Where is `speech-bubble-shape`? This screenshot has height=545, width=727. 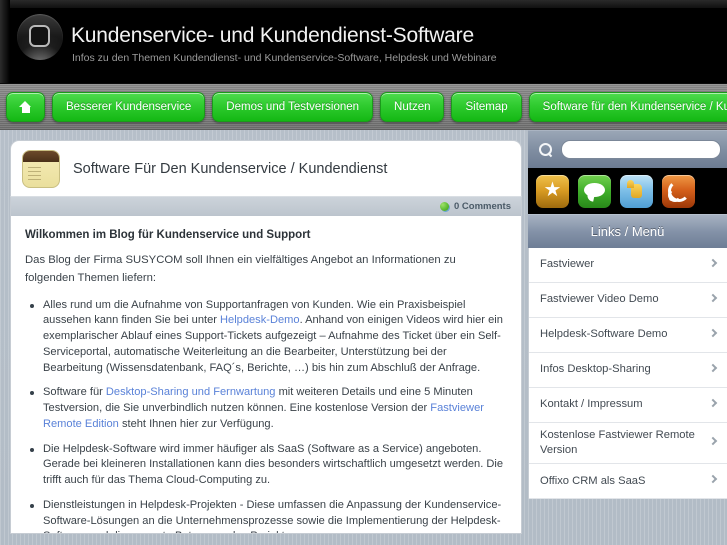
speech-bubble-shape is located at coordinates (594, 189).